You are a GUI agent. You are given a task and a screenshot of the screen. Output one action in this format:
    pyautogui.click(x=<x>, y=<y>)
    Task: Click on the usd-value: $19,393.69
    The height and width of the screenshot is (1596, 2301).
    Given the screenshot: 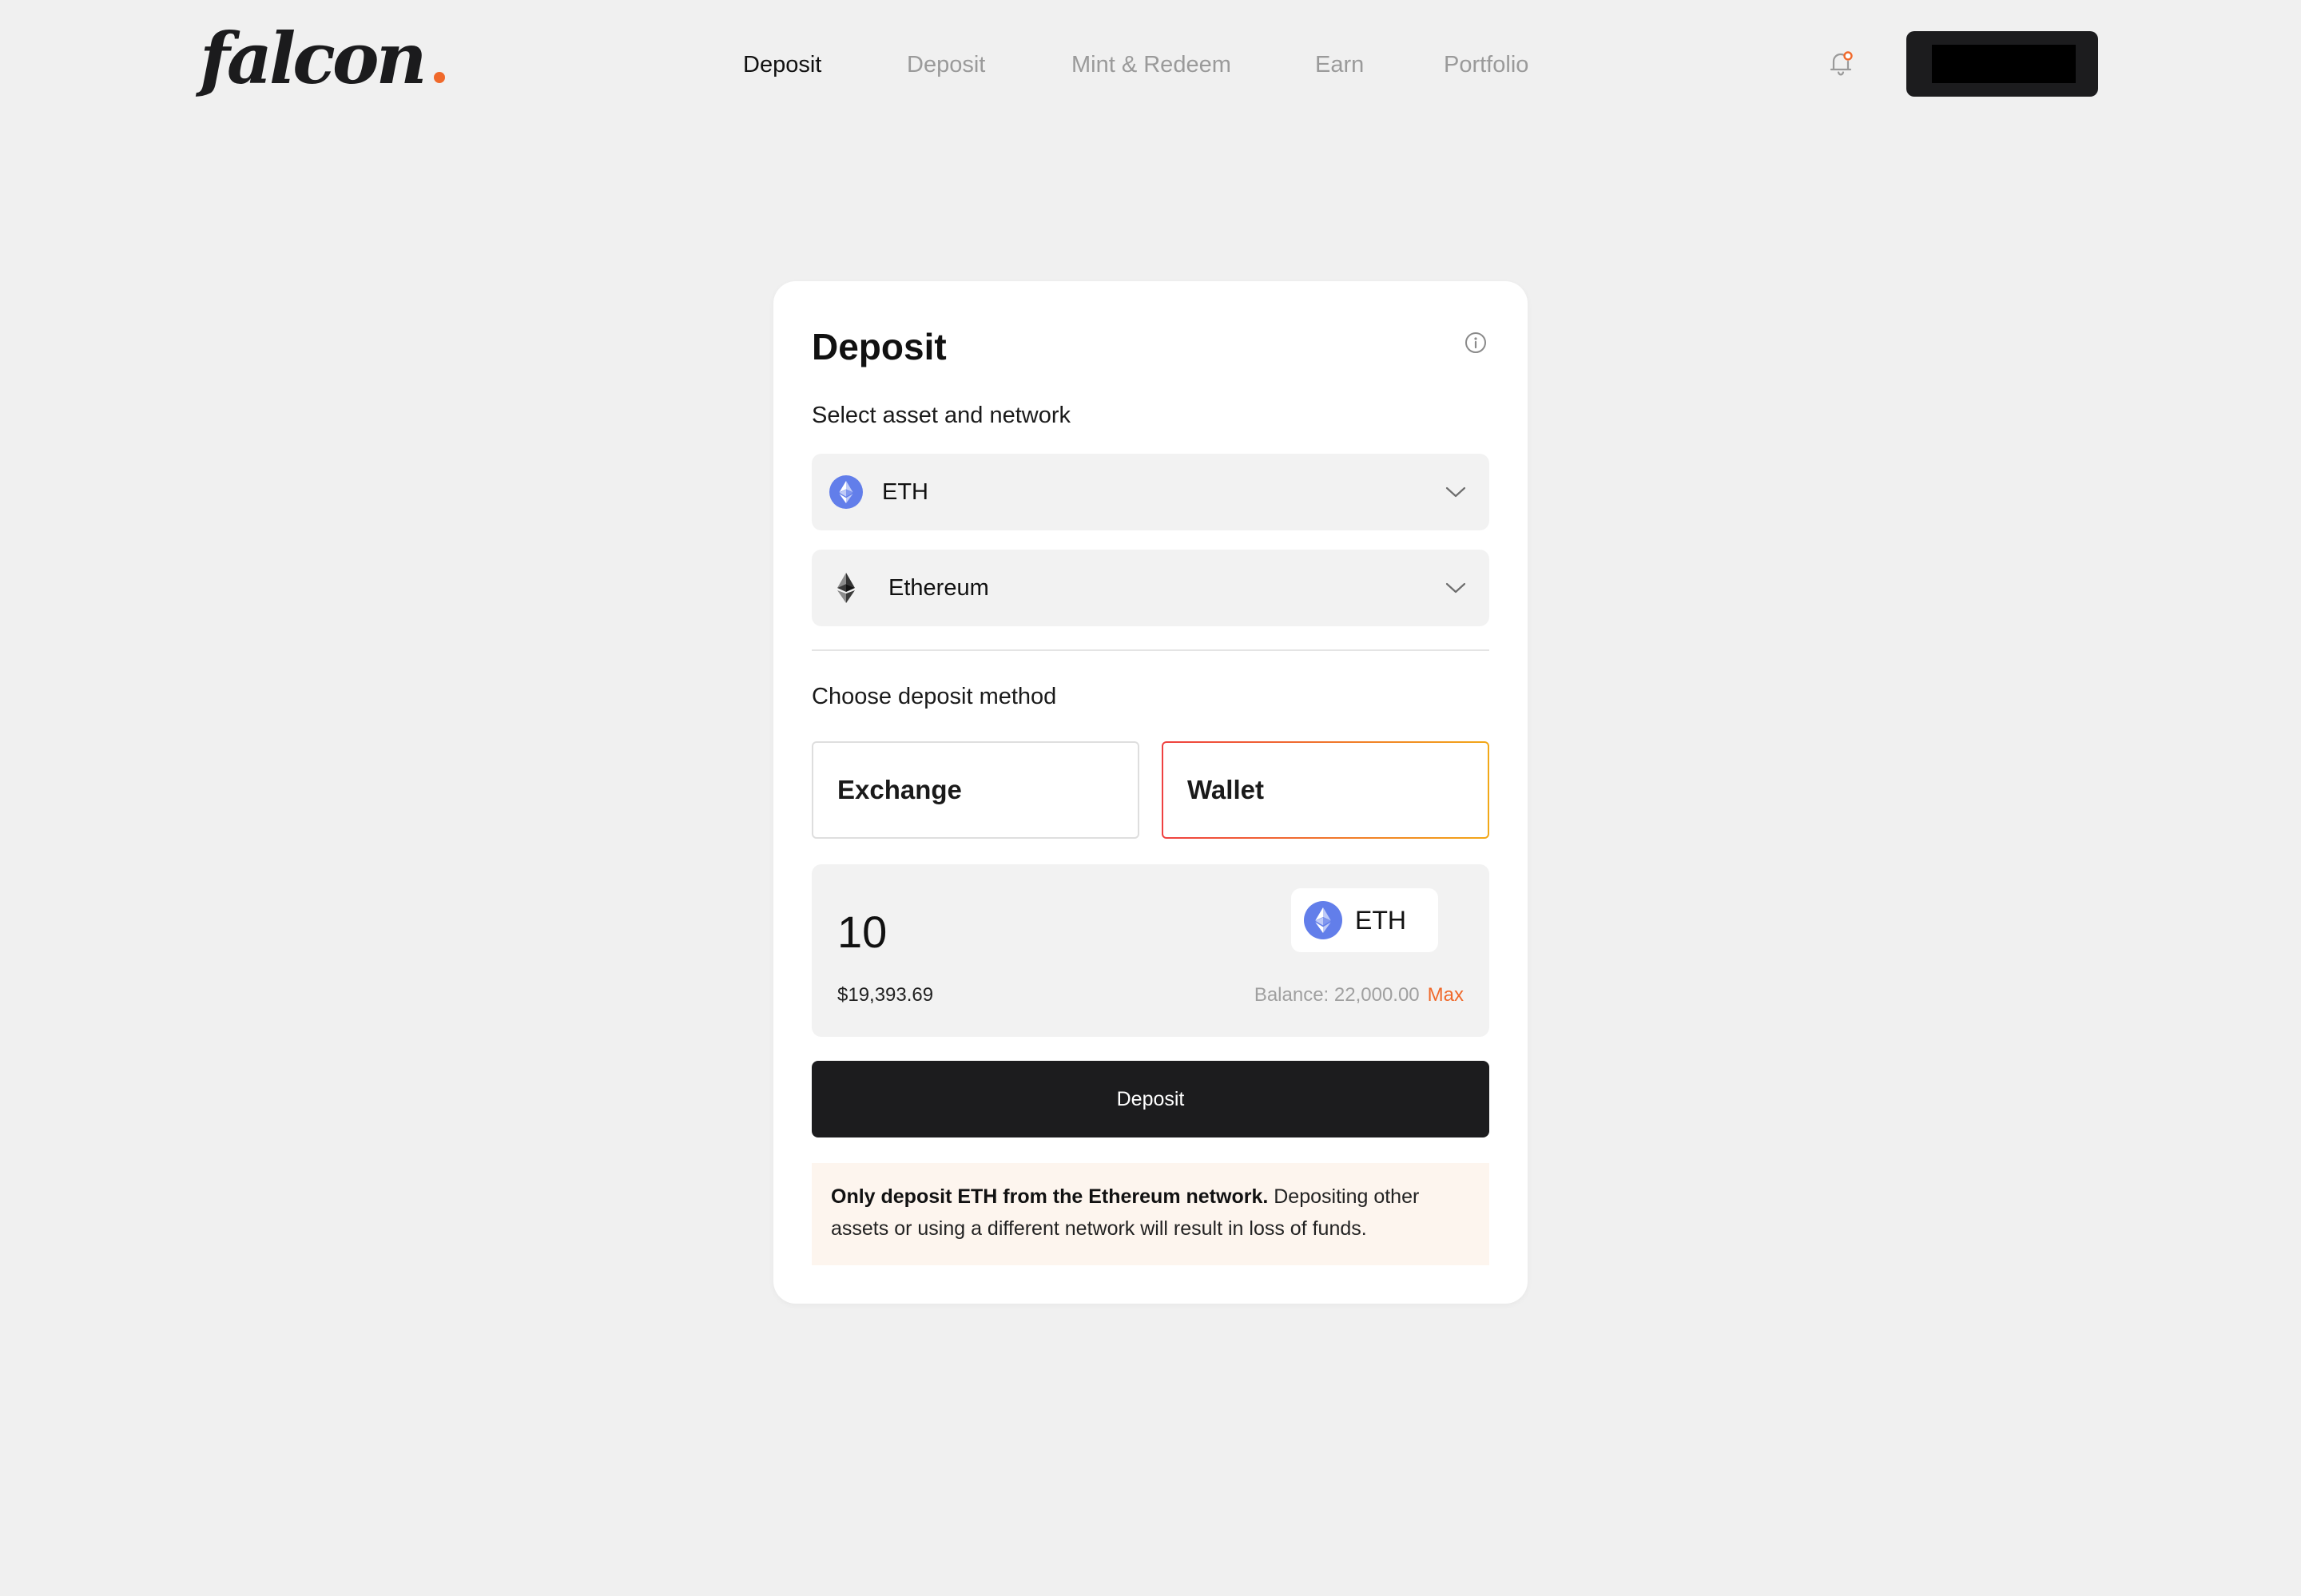 What is the action you would take?
    pyautogui.click(x=886, y=995)
    